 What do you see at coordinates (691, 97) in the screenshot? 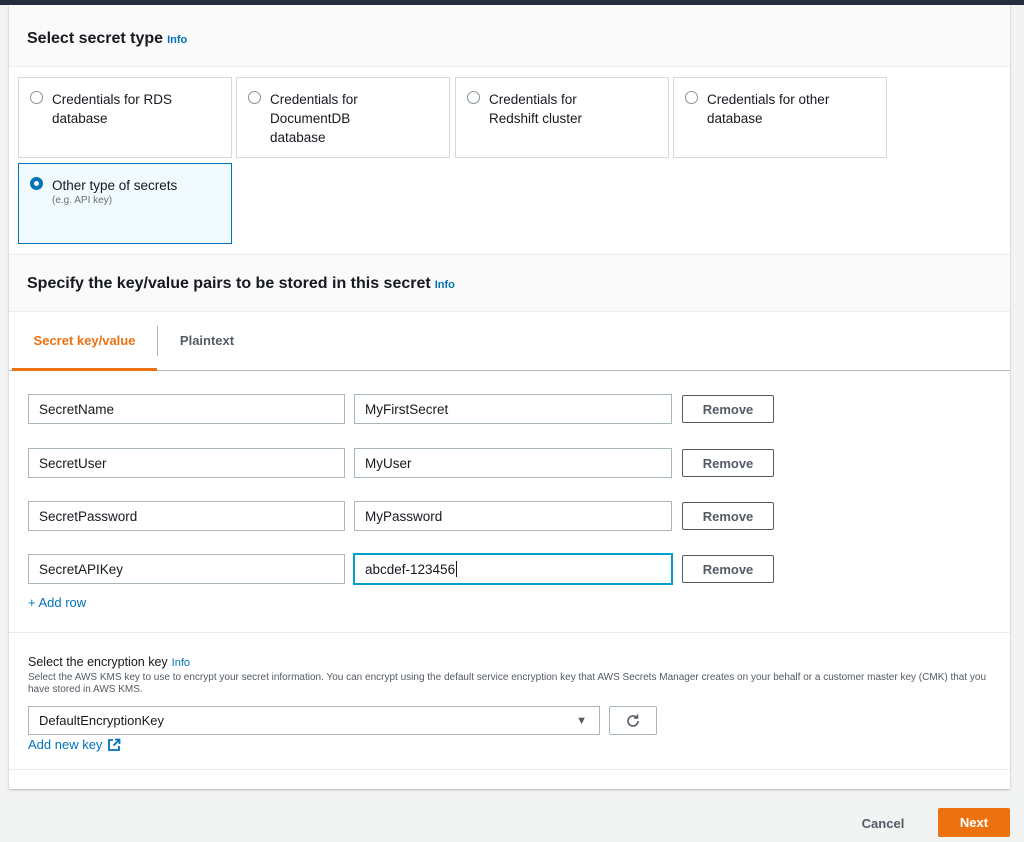
I see `radio-other-database` at bounding box center [691, 97].